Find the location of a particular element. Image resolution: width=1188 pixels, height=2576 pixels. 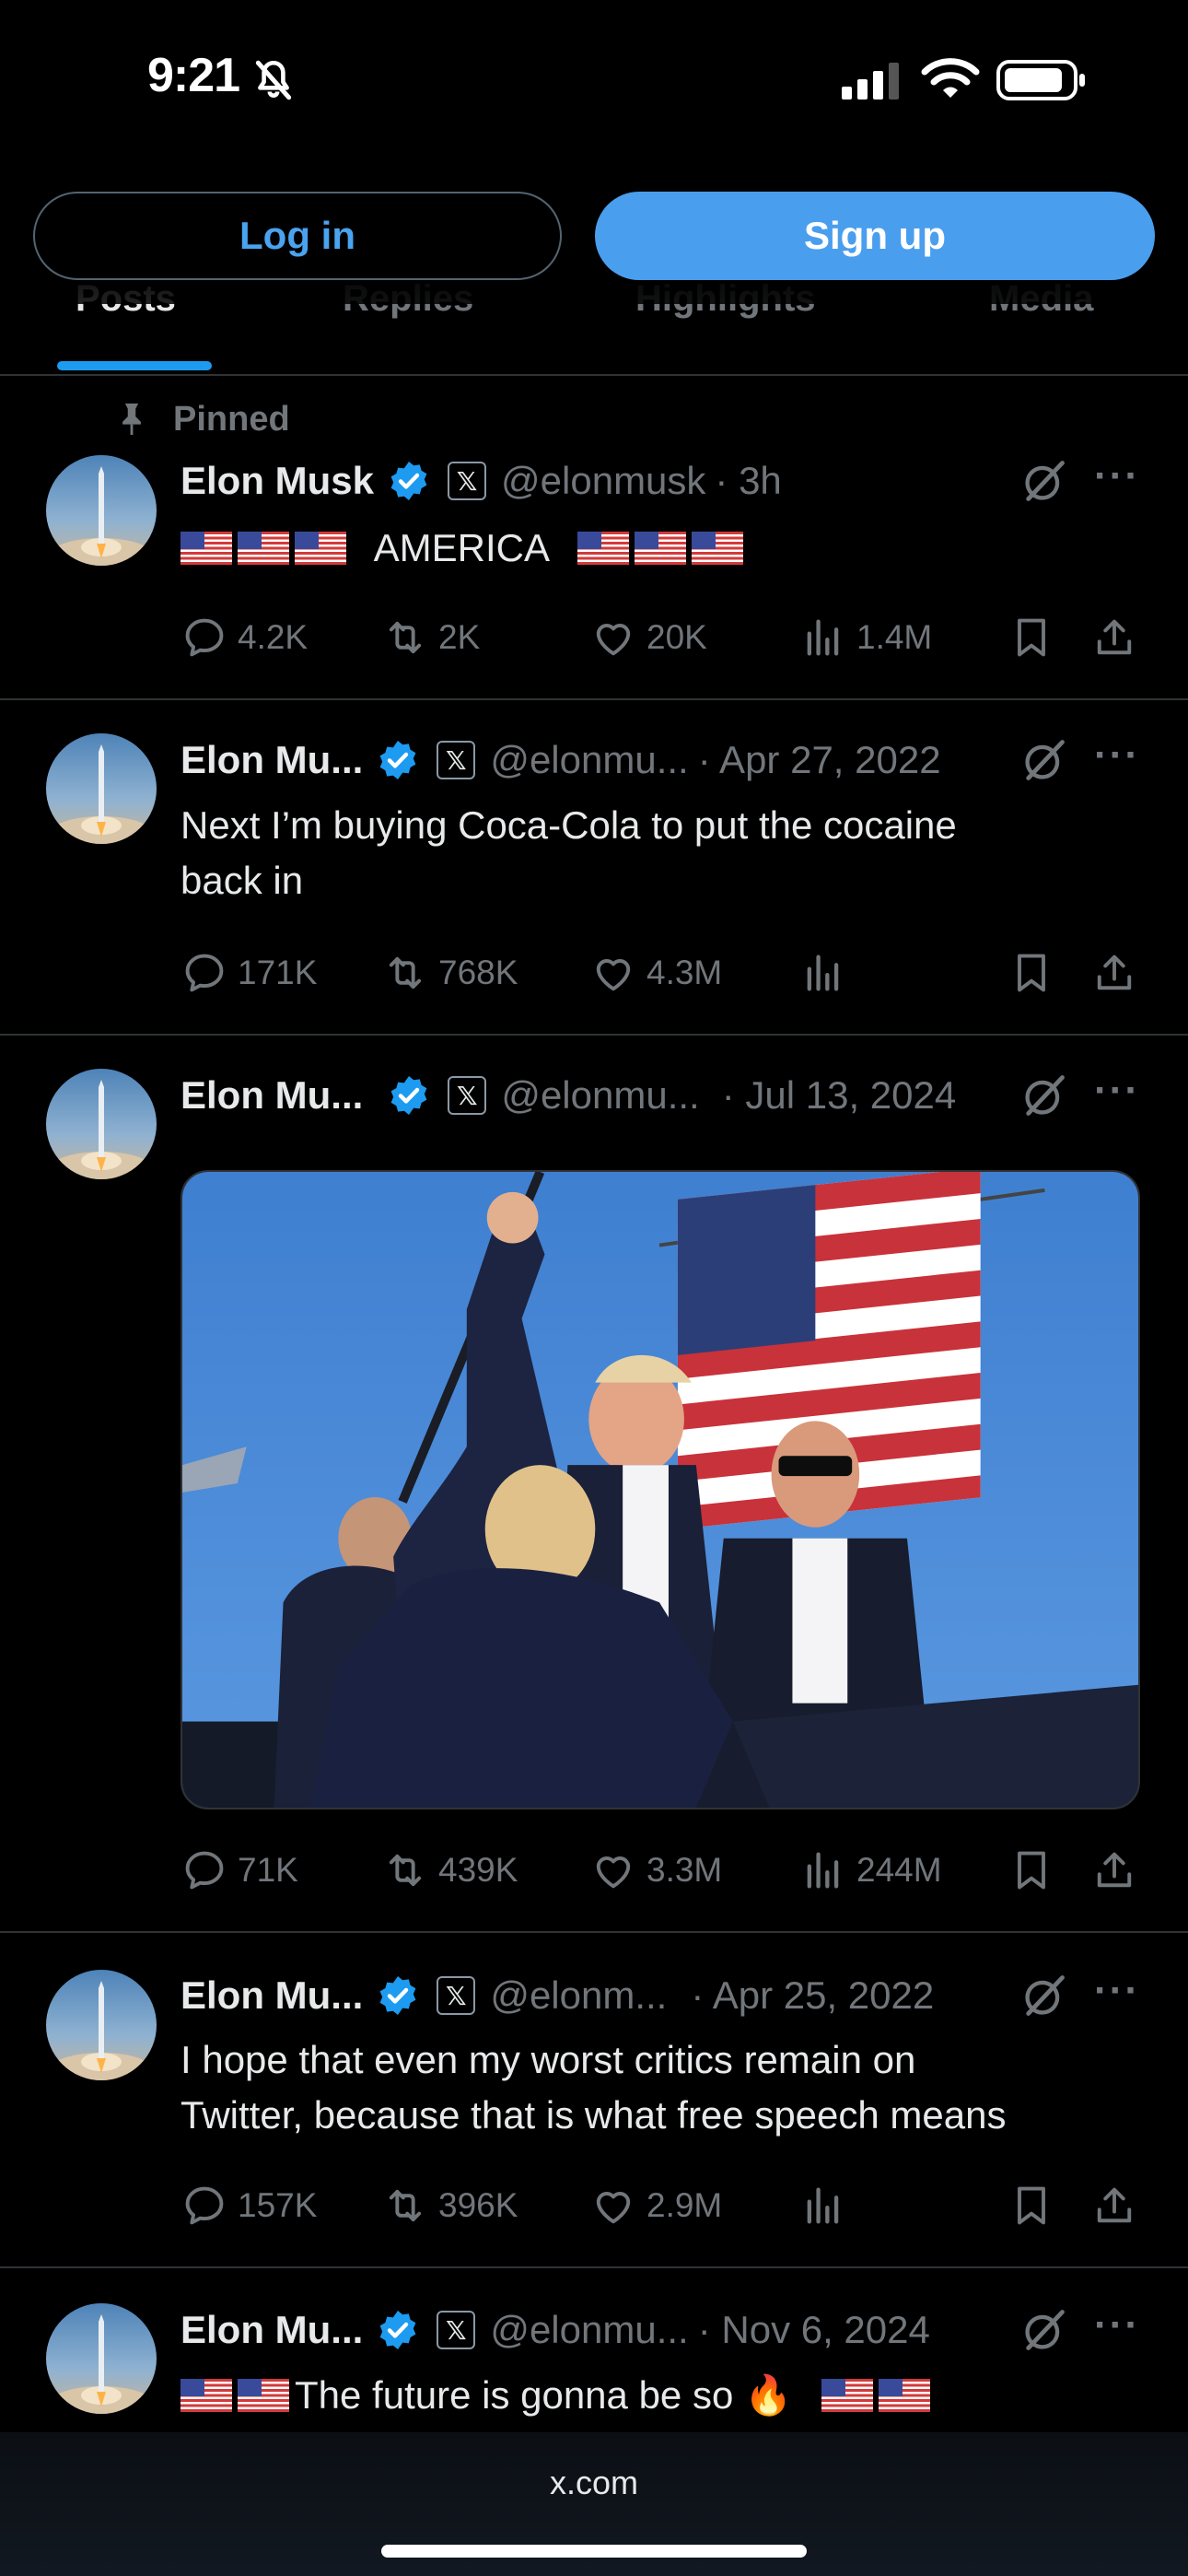

post-actions: 171K 768K 4.3M is located at coordinates (664, 973).